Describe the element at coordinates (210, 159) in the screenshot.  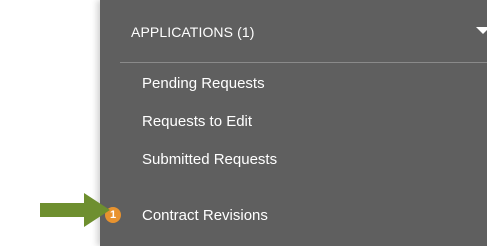
I see `menu-item-label: Submitted Requests` at that location.